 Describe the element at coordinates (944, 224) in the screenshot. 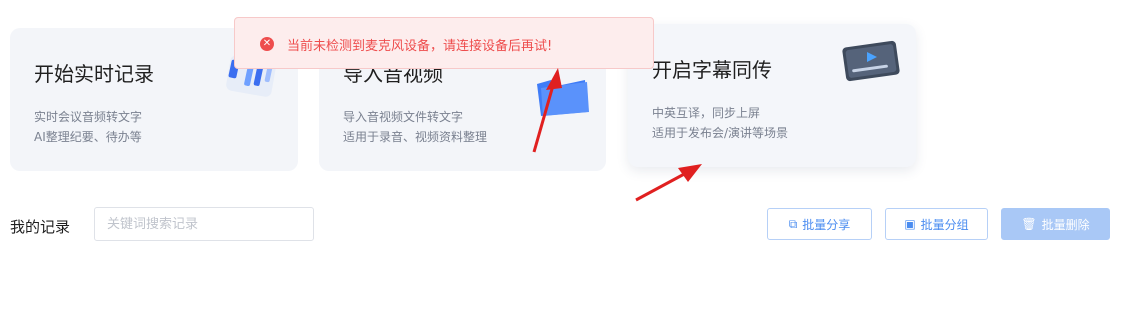

I see `button-label: 批量分组` at that location.